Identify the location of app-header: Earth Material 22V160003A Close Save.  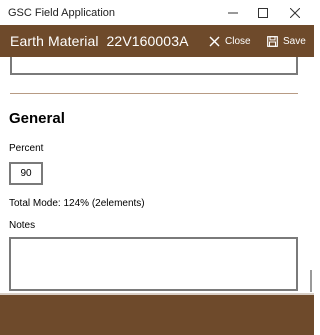
(157, 41).